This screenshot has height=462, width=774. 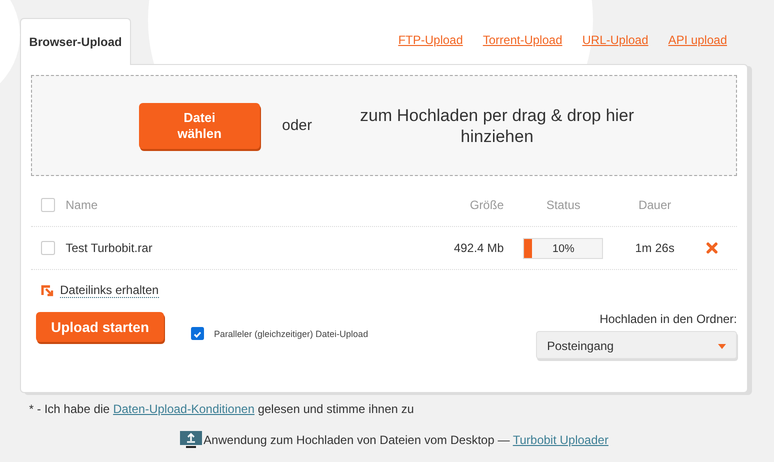 I want to click on file-name: Test Turbobit.rar, so click(x=110, y=248).